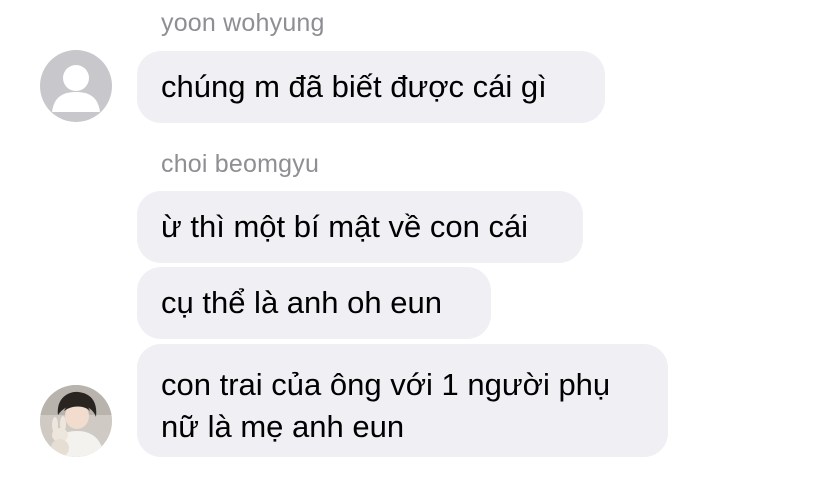 The height and width of the screenshot is (477, 828). Describe the element at coordinates (243, 23) in the screenshot. I see `sender-name: yoon wohyung` at that location.